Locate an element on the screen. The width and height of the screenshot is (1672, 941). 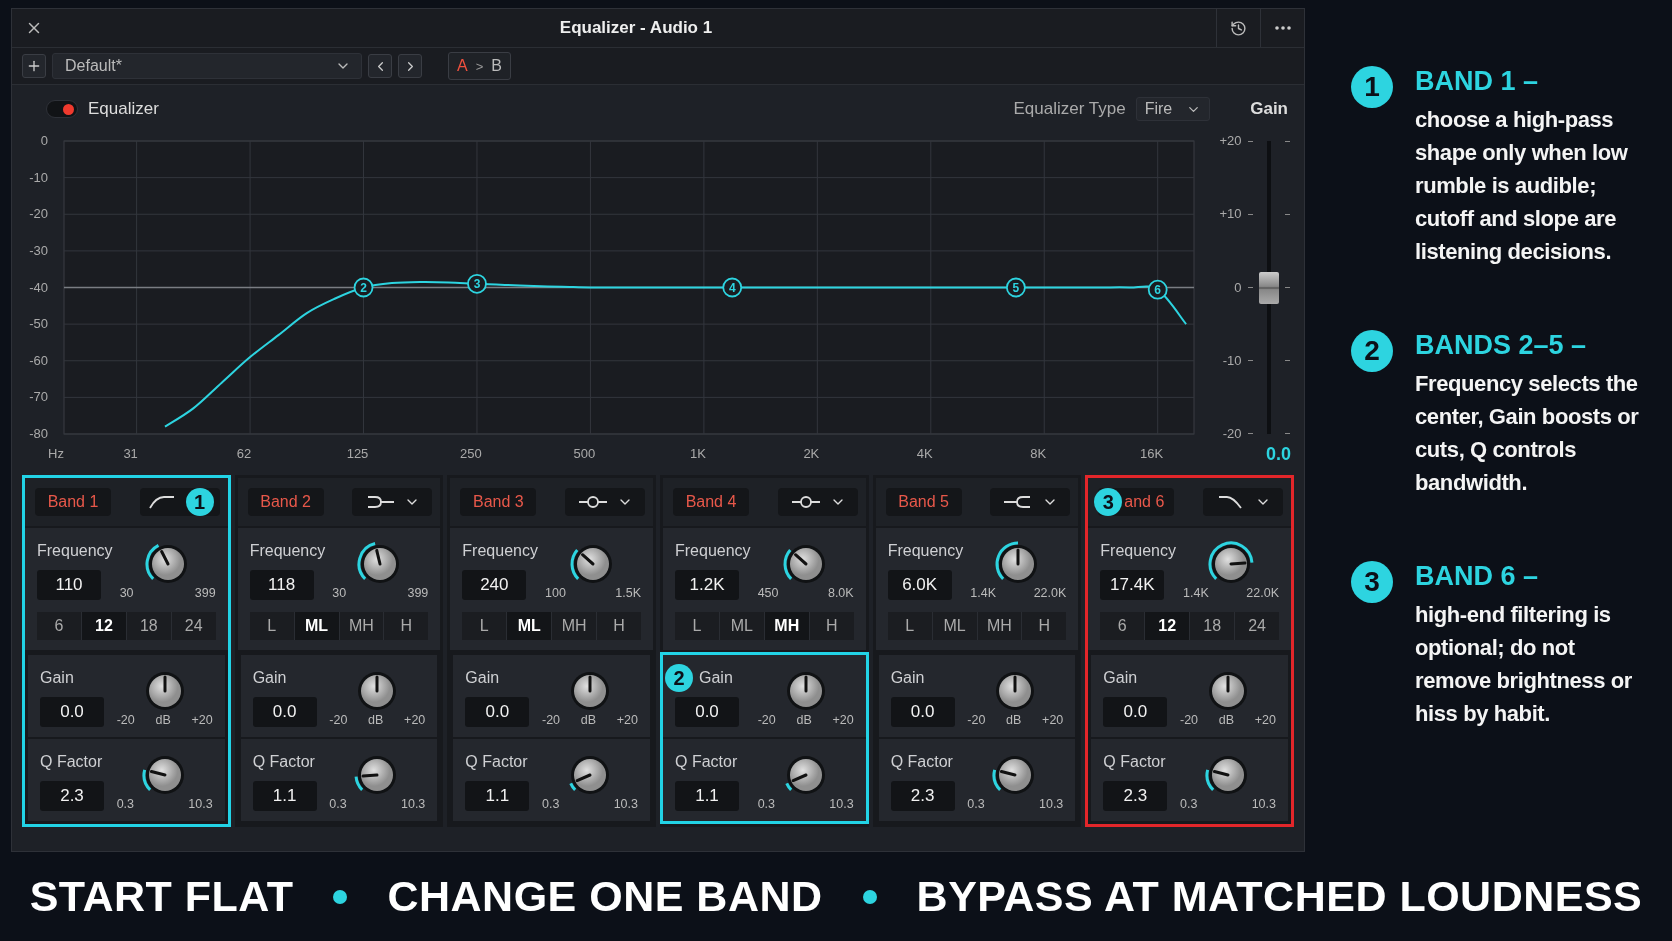
scale-max: 399 is located at coordinates (205, 593).